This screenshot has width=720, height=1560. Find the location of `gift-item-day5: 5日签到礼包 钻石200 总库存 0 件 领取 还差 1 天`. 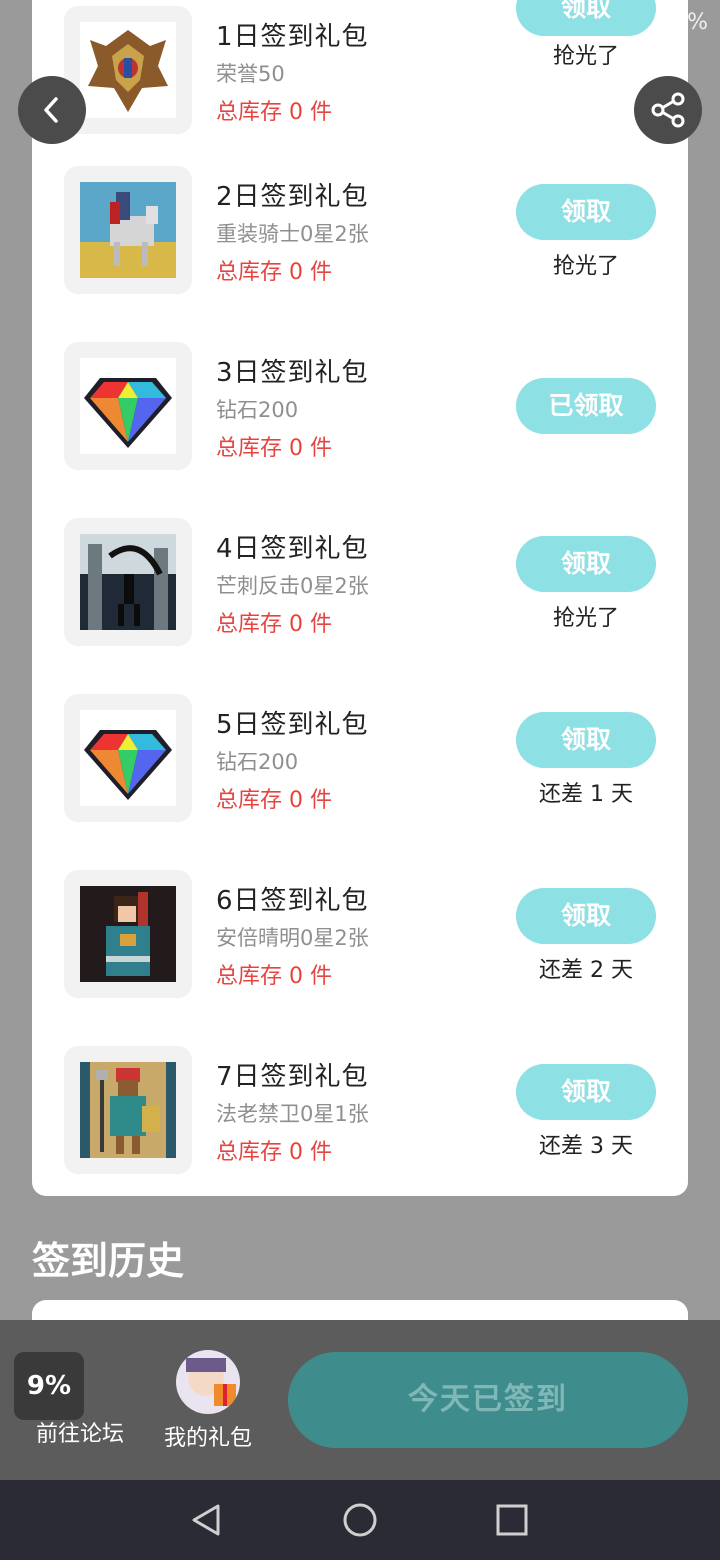

gift-item-day5: 5日签到礼包 钻石200 总库存 0 件 领取 还差 1 天 is located at coordinates (360, 782).